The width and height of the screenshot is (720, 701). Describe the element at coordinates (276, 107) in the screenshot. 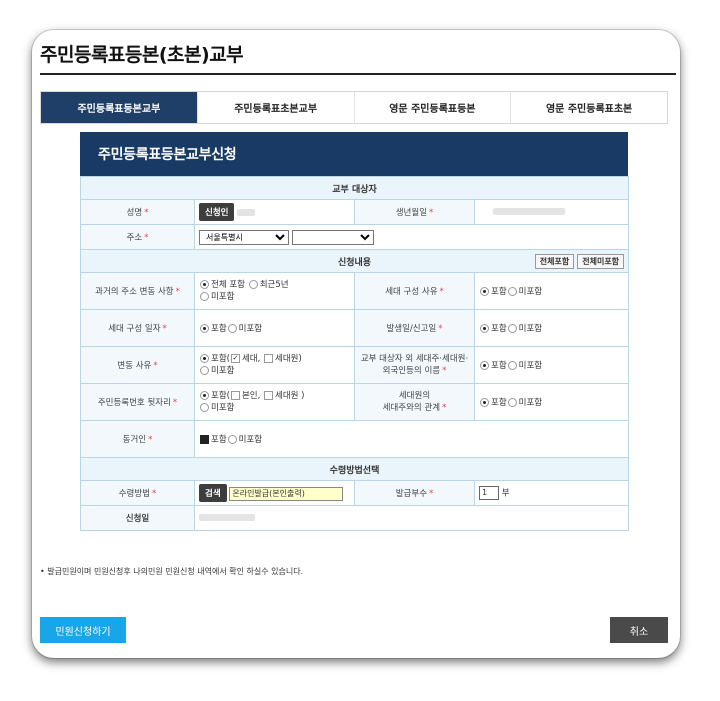

I see `tab-resident-abstract: 주민등록표초본교부` at that location.